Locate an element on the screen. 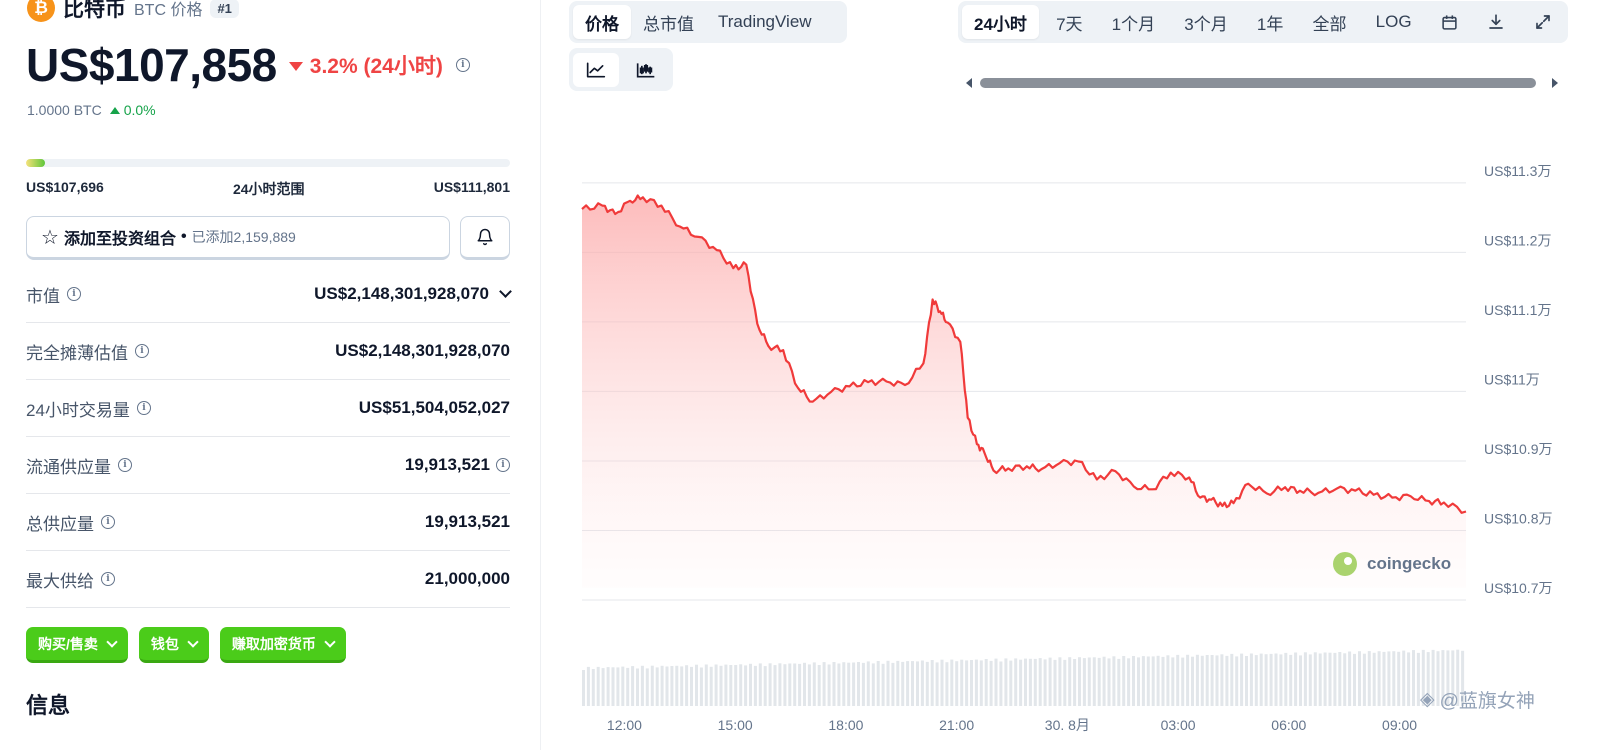 This screenshot has width=1616, height=750. stat-value: US$51,504,052,027 is located at coordinates (434, 408).